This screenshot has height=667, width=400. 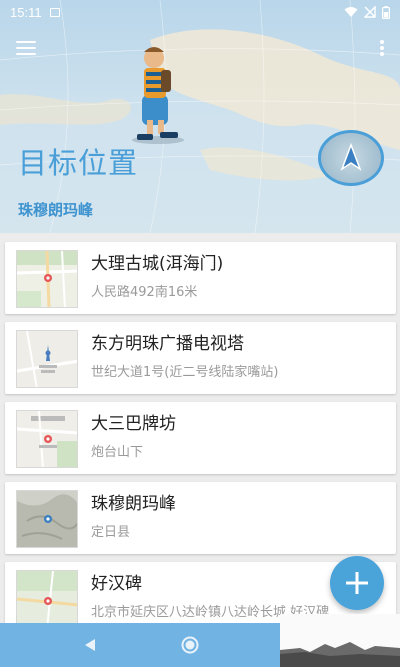 I want to click on wifi-icon, so click(x=351, y=12).